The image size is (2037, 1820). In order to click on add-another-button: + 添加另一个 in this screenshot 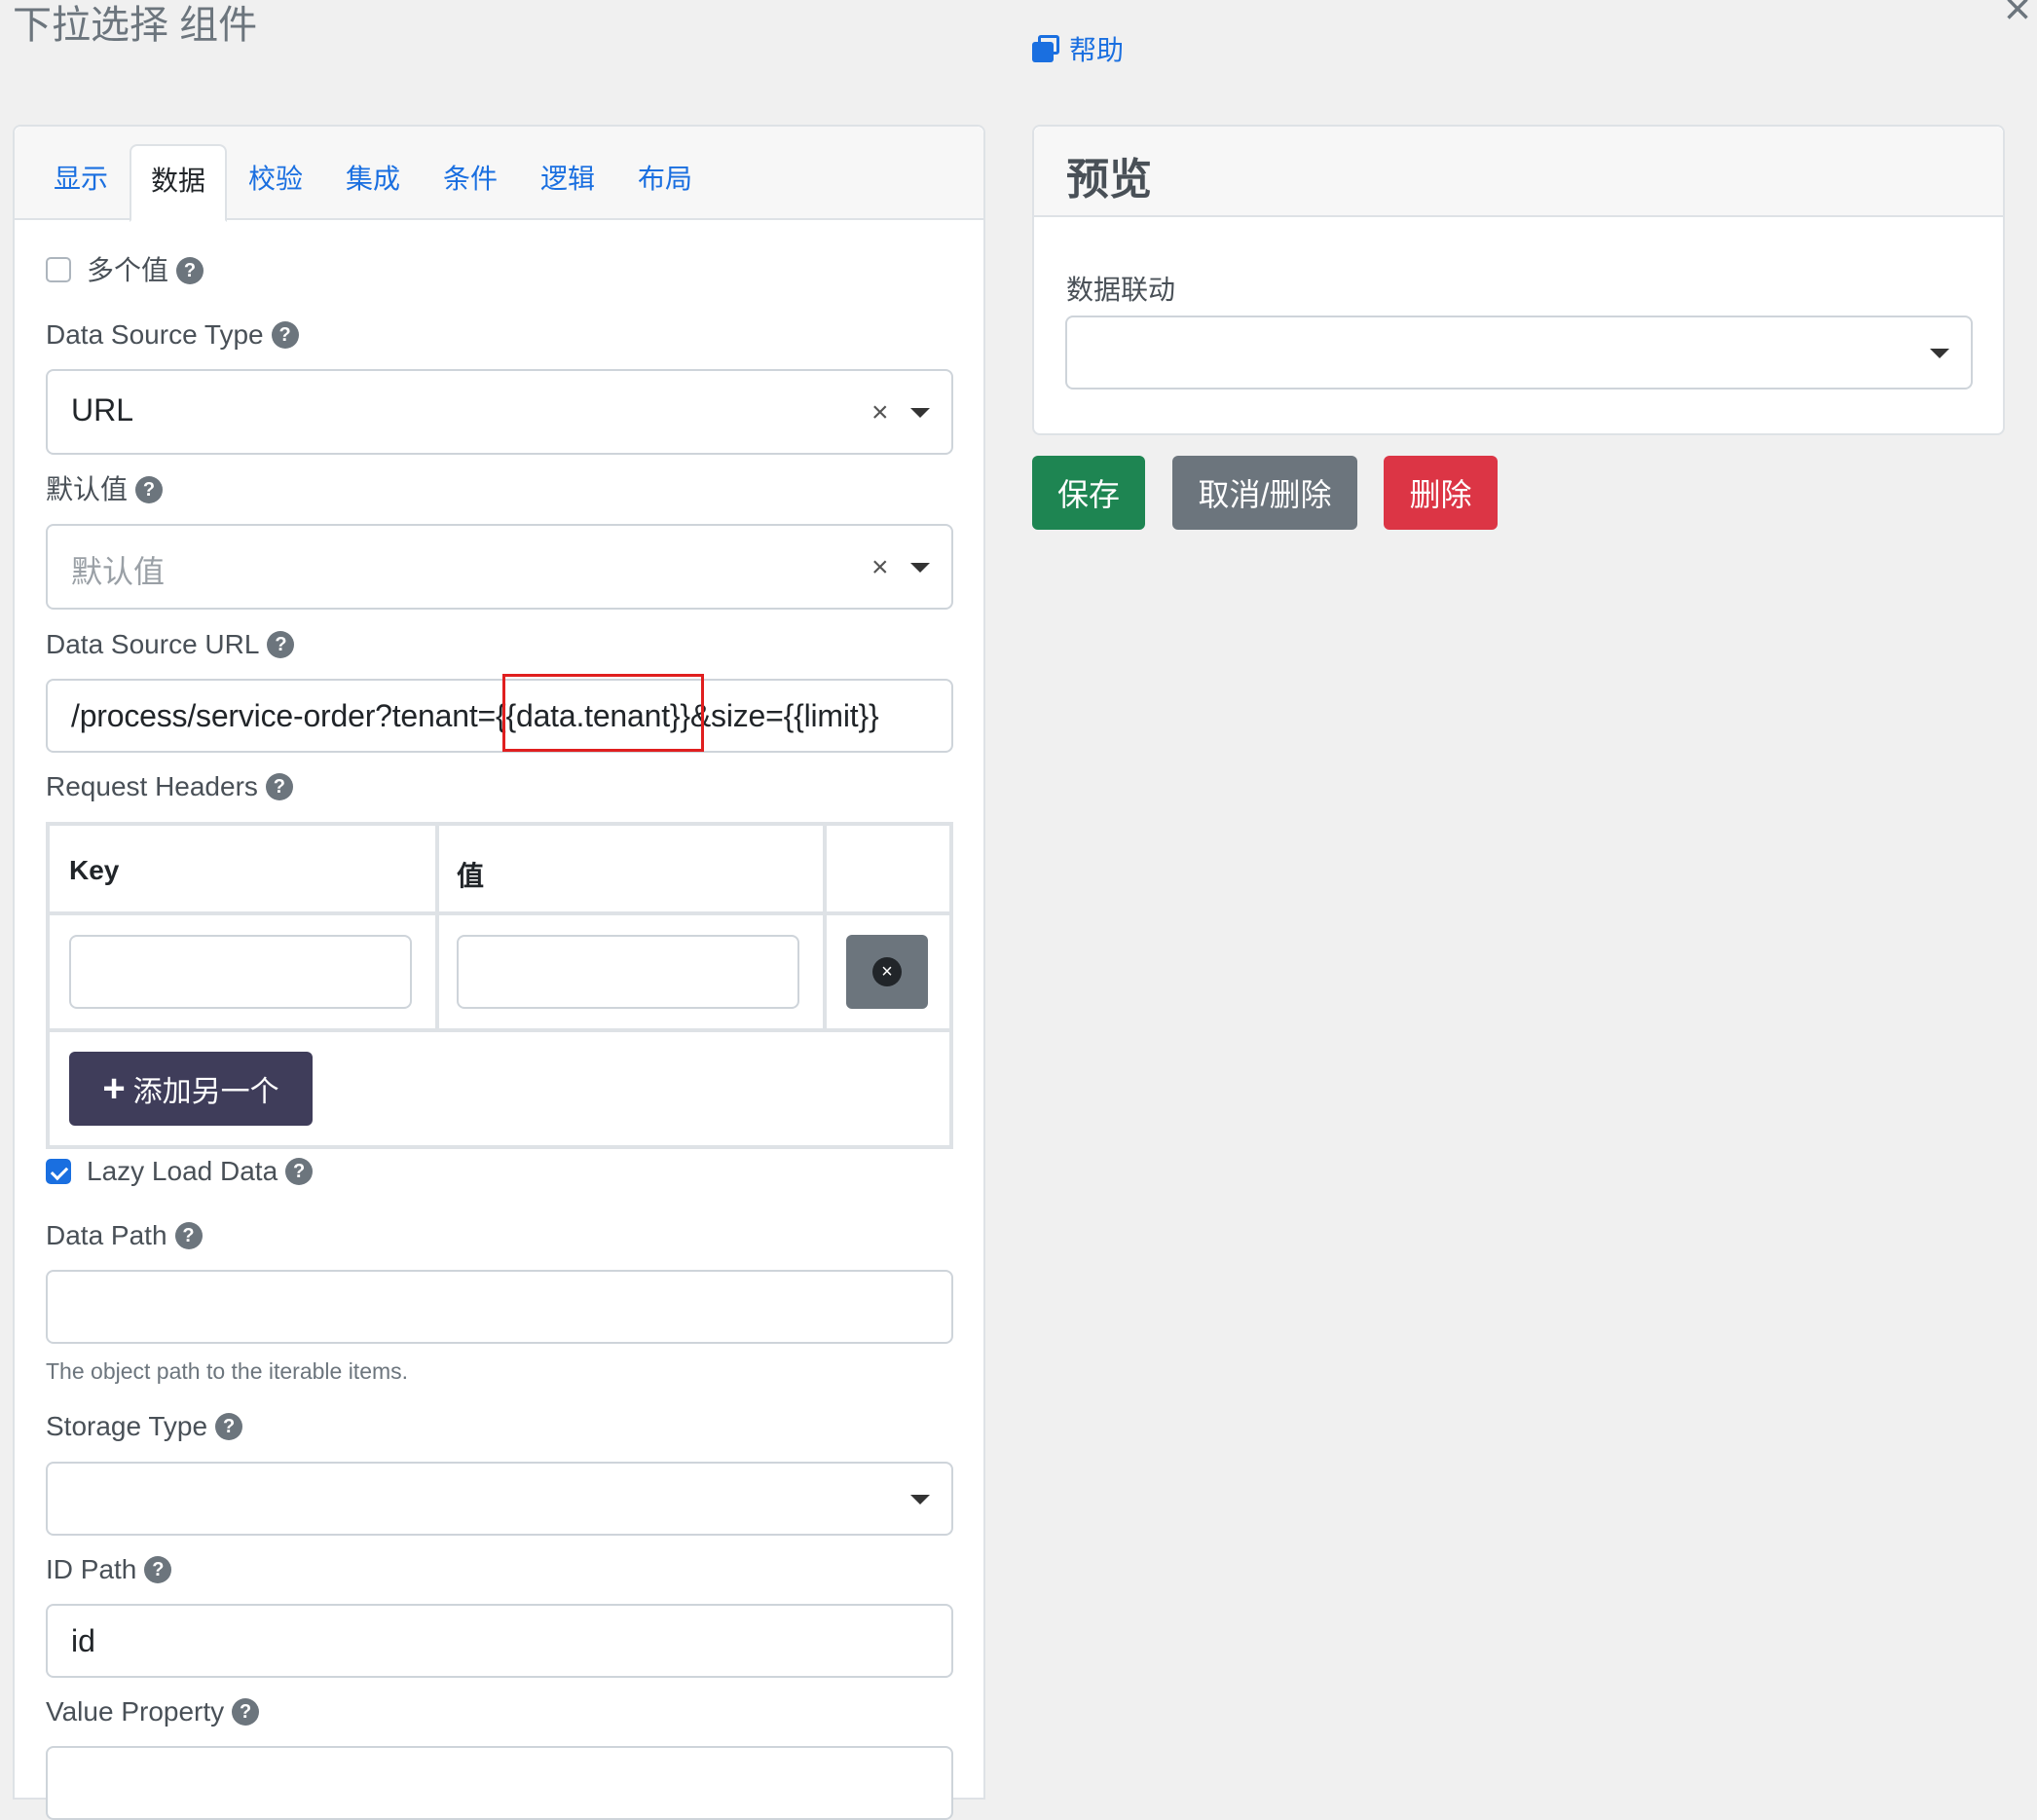, I will do `click(191, 1089)`.